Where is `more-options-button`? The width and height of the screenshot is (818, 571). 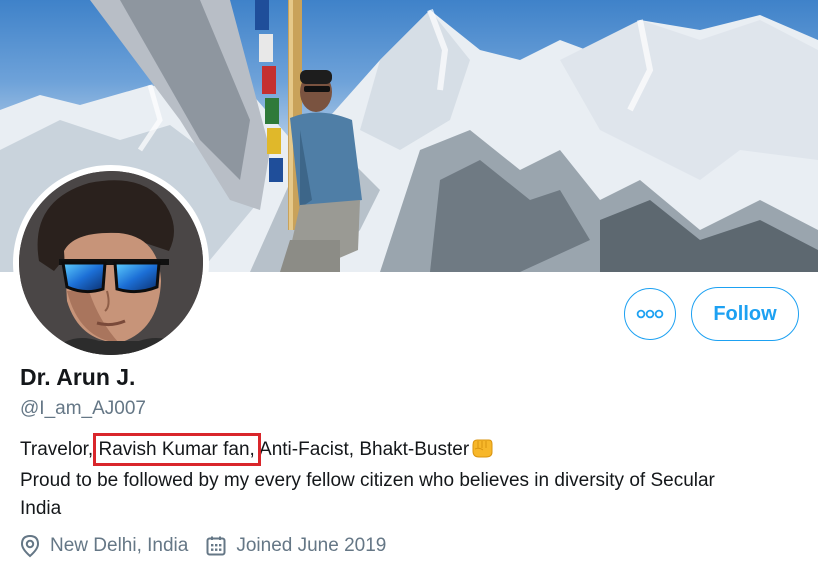 more-options-button is located at coordinates (650, 314).